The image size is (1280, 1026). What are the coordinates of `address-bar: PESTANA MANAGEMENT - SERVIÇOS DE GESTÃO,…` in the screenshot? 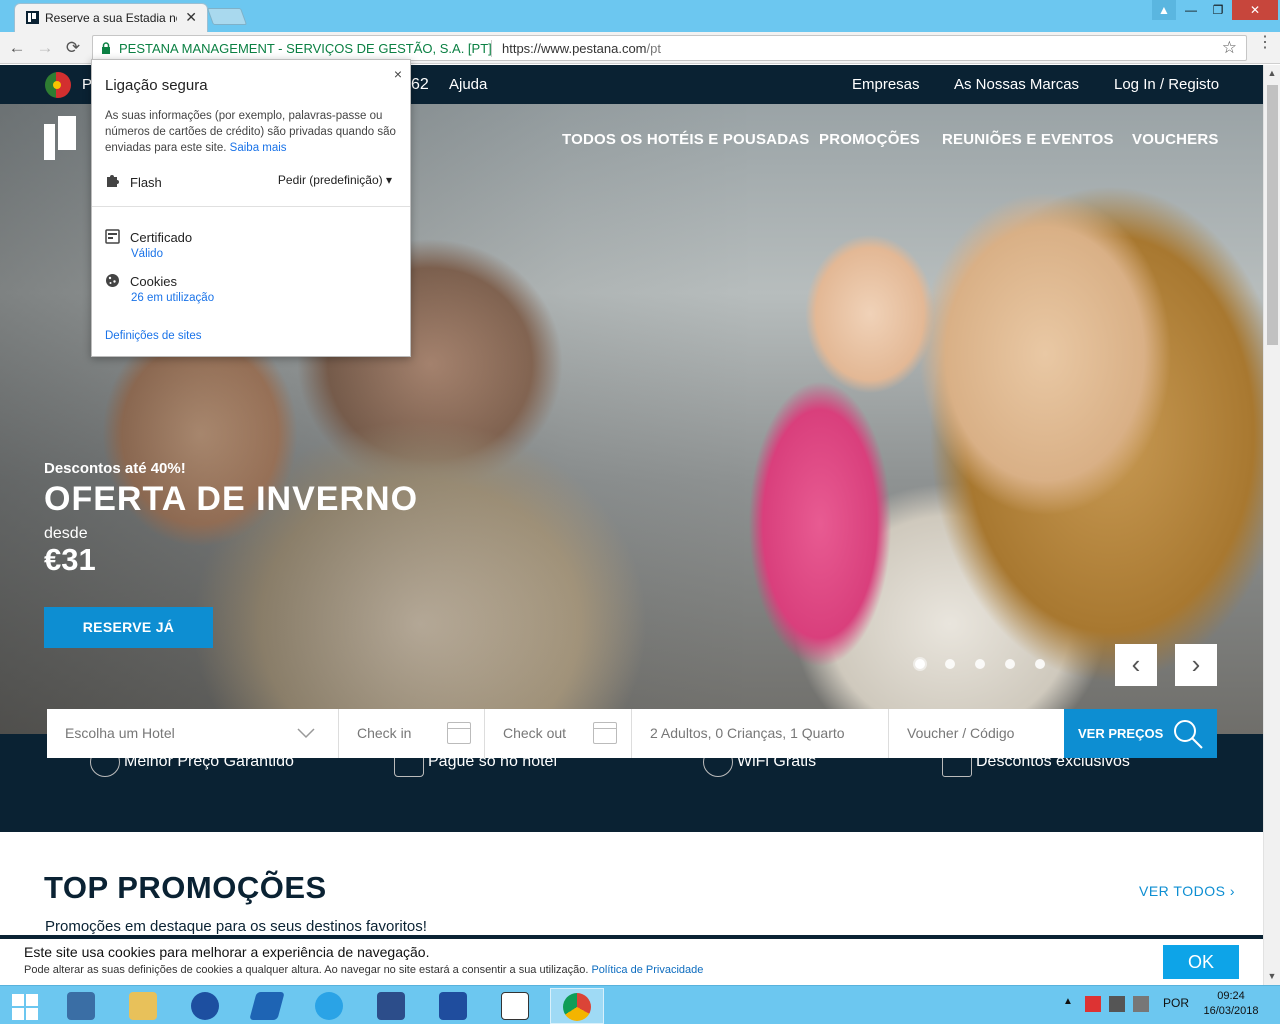 It's located at (669, 48).